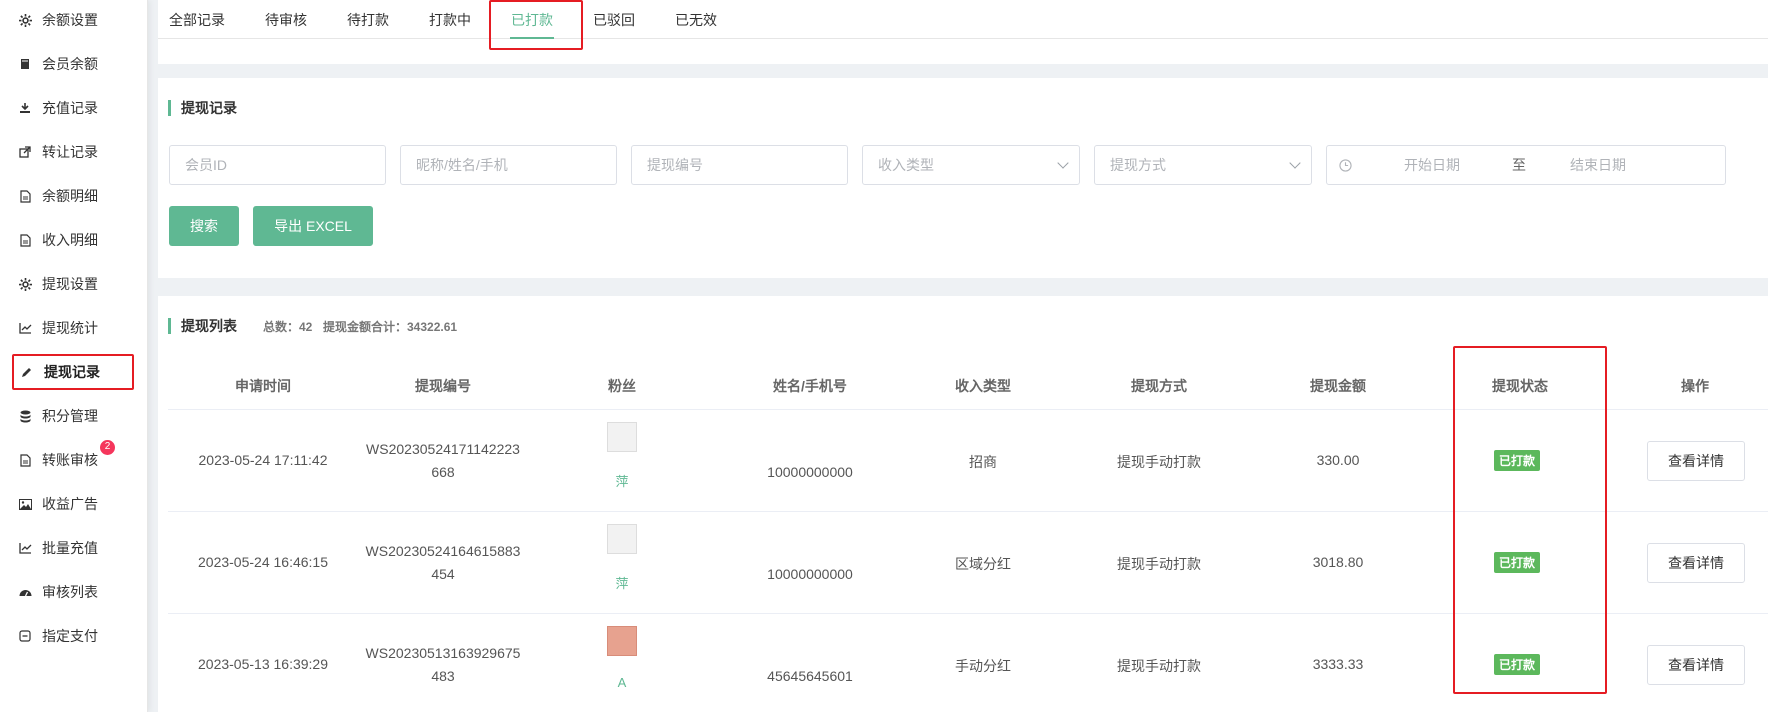  What do you see at coordinates (971, 165) in the screenshot?
I see `income-type-select: 收入类型` at bounding box center [971, 165].